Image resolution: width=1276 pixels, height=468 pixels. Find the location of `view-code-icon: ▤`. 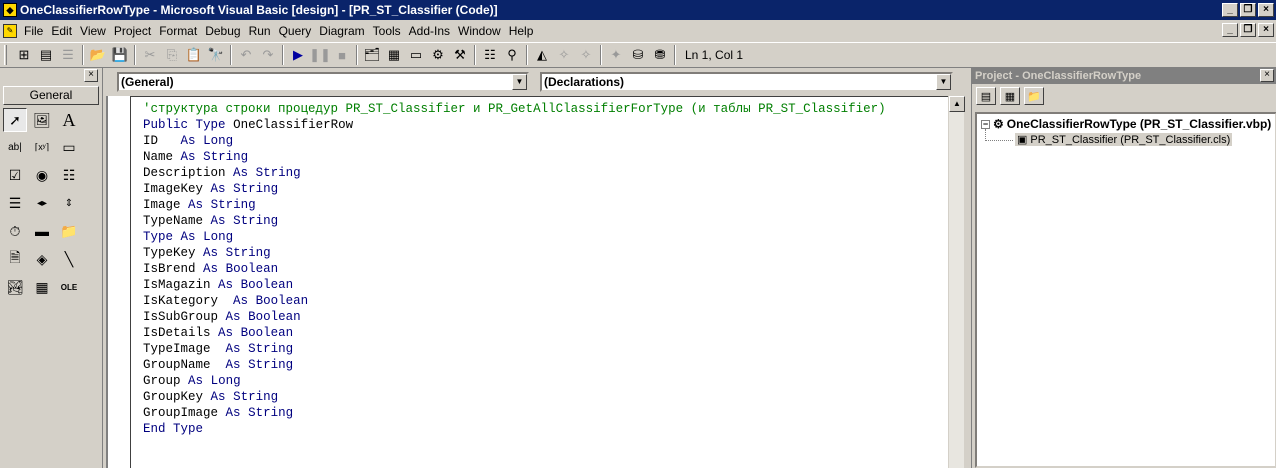

view-code-icon: ▤ is located at coordinates (986, 96).